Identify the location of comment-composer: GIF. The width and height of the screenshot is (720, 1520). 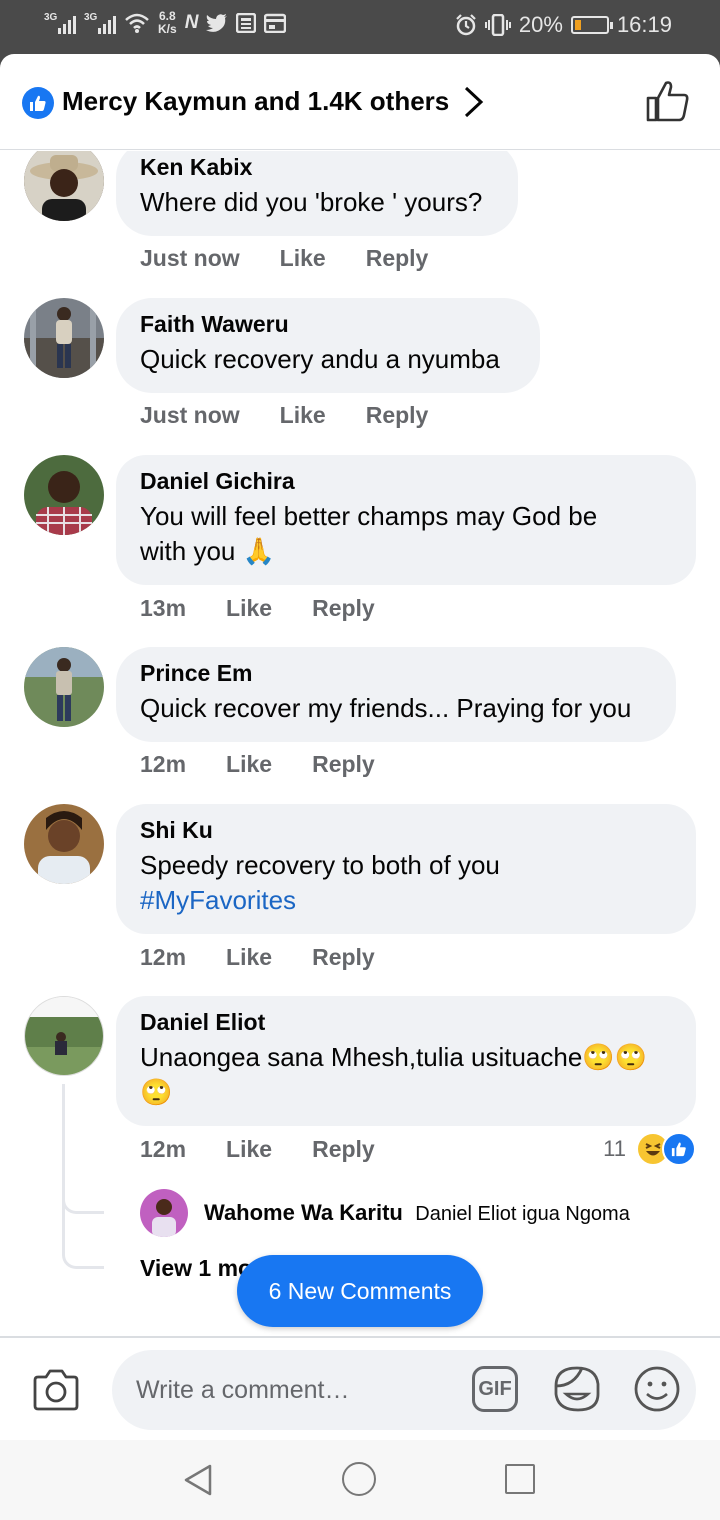
(360, 1388).